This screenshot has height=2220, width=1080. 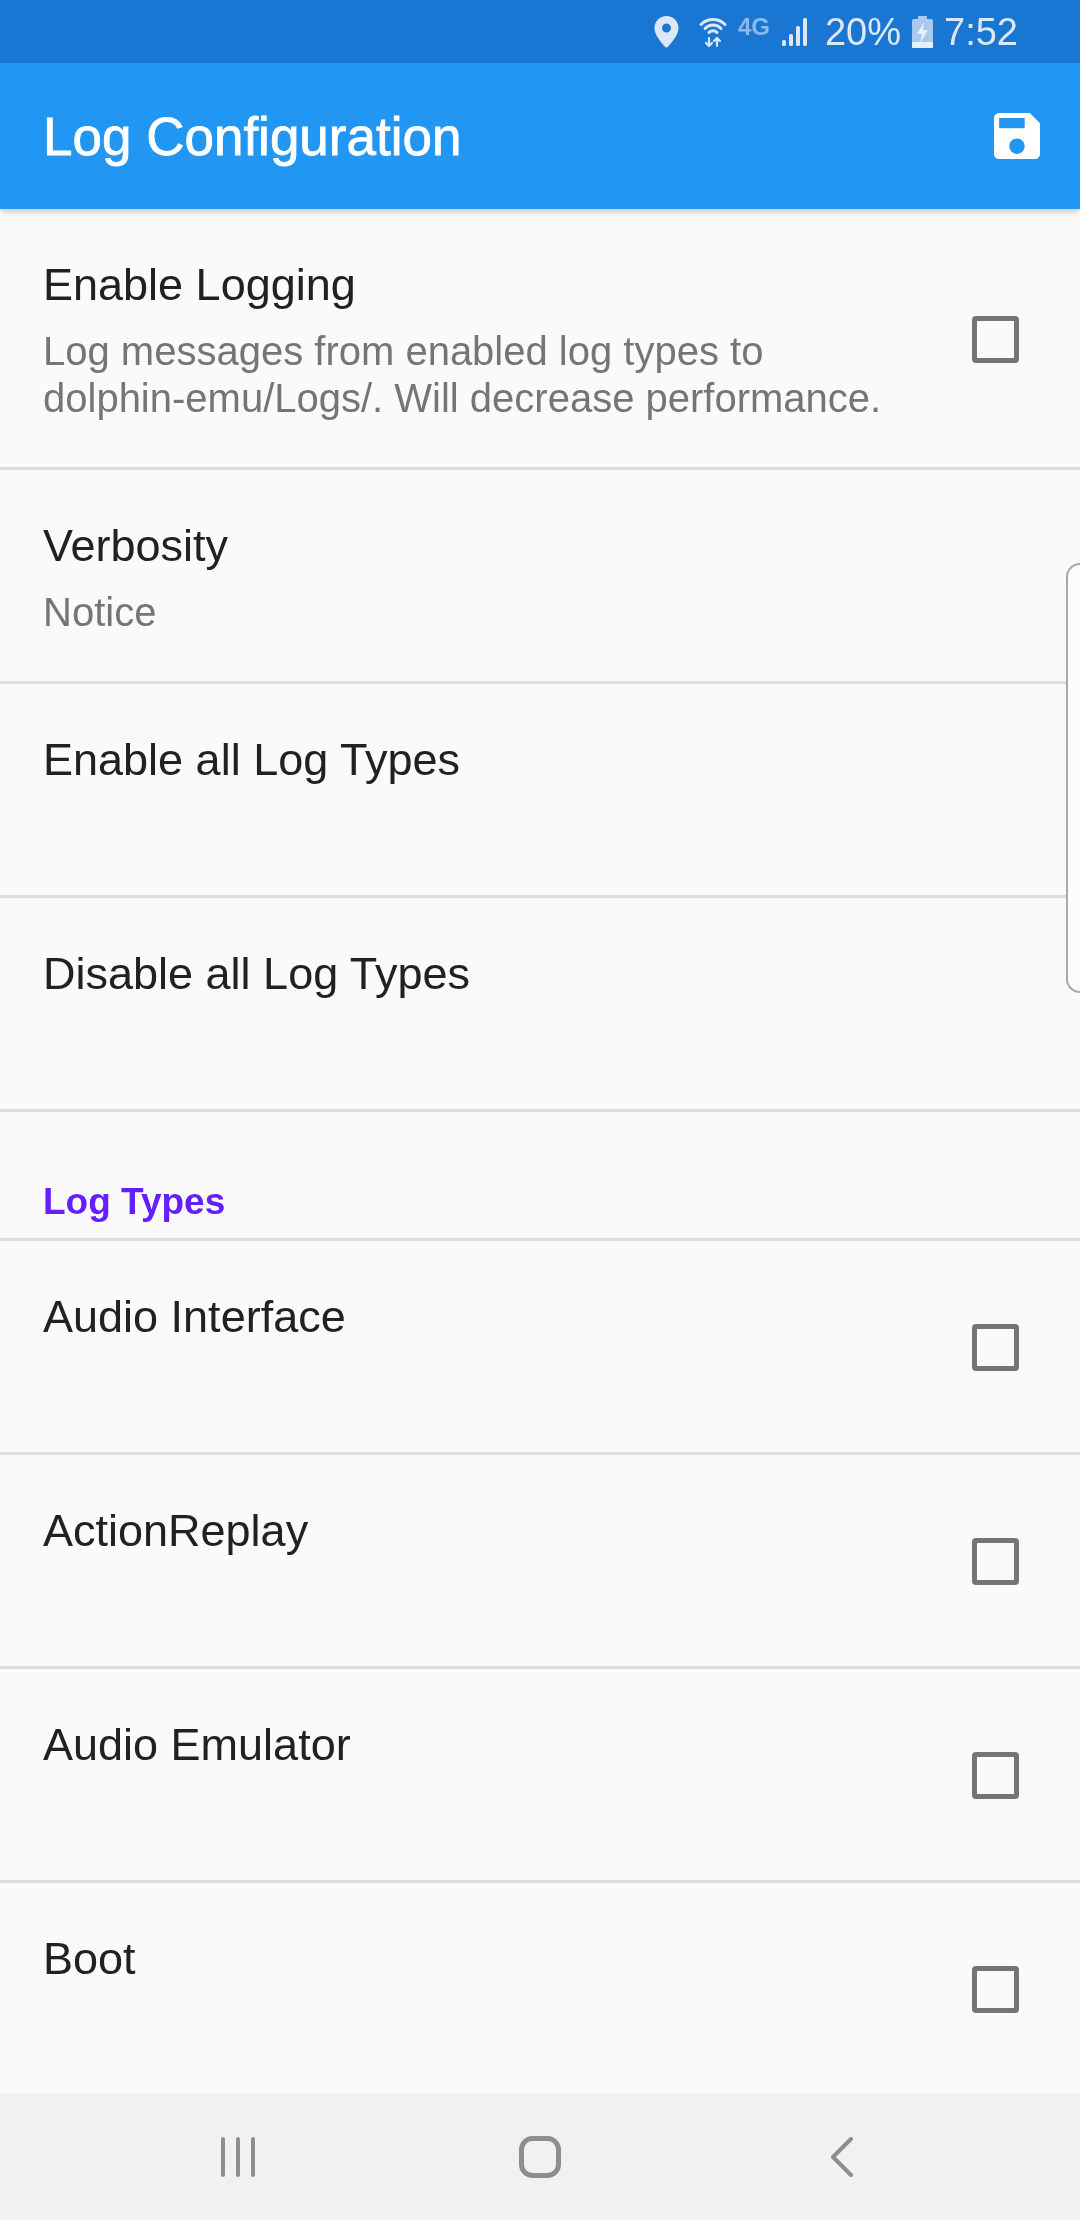 What do you see at coordinates (100, 612) in the screenshot?
I see `setting-value: Notice` at bounding box center [100, 612].